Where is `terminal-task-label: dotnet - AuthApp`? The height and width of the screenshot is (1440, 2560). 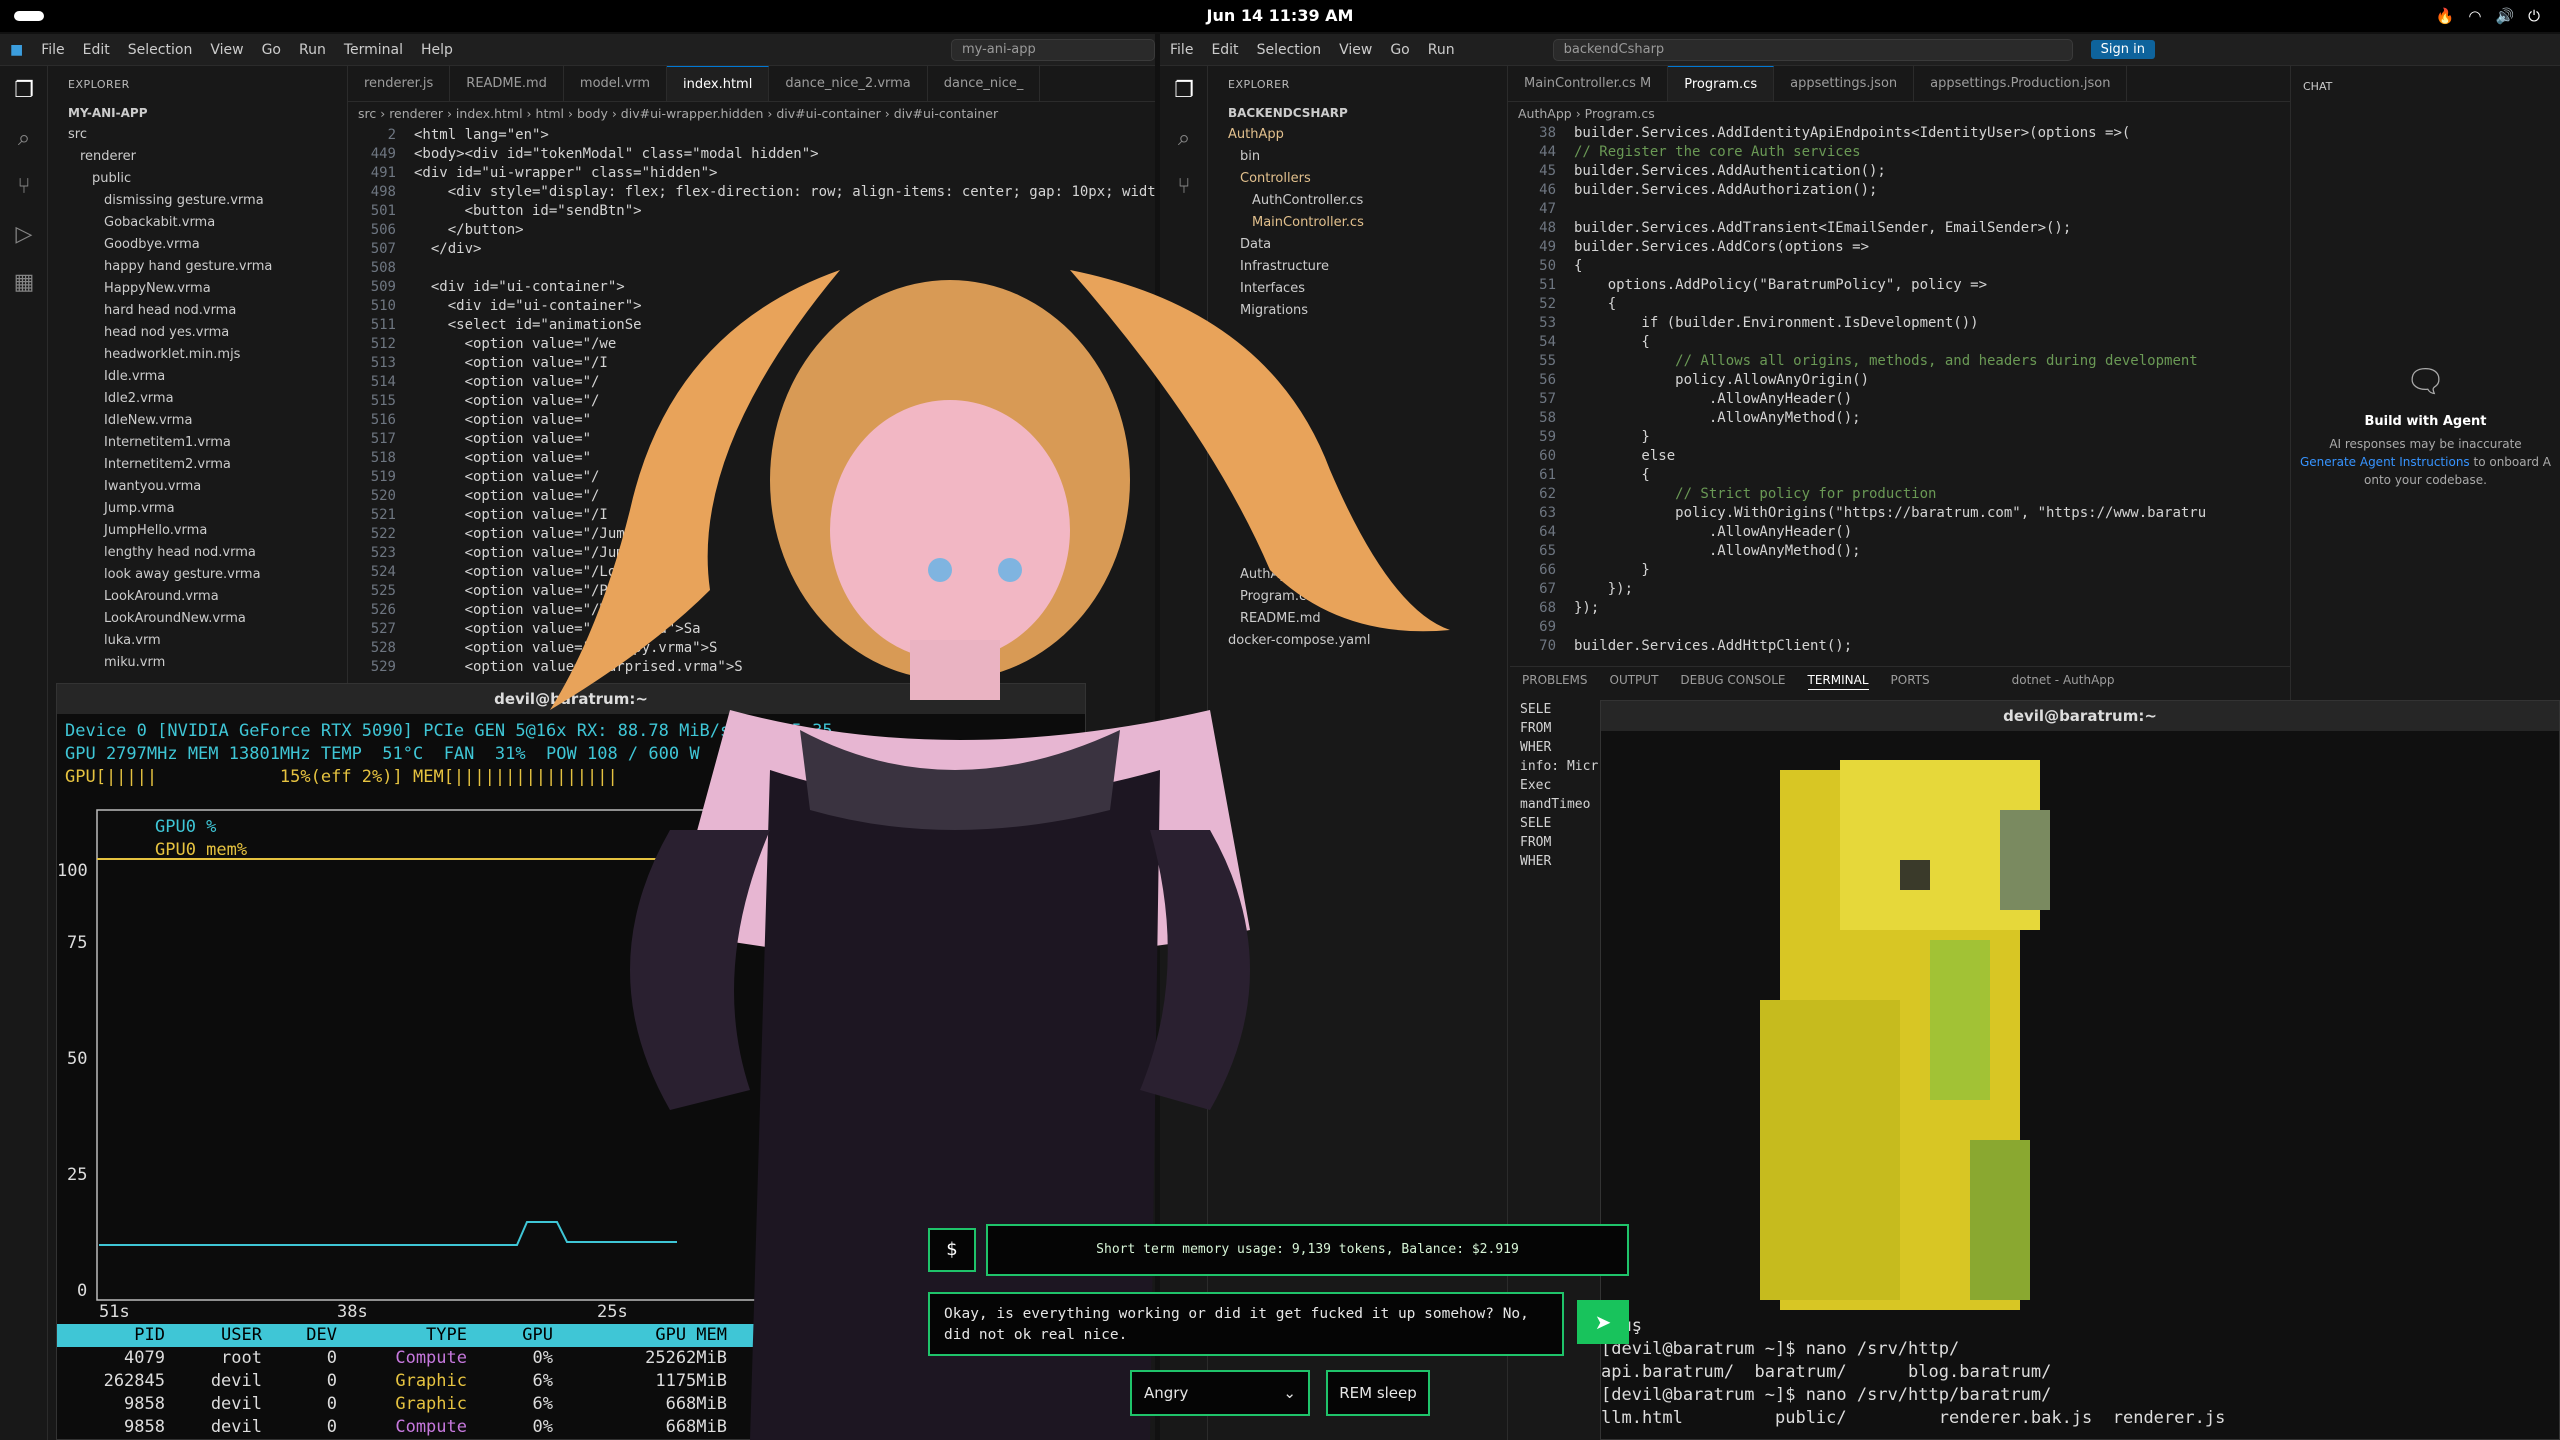
terminal-task-label: dotnet - AuthApp is located at coordinates (2063, 681).